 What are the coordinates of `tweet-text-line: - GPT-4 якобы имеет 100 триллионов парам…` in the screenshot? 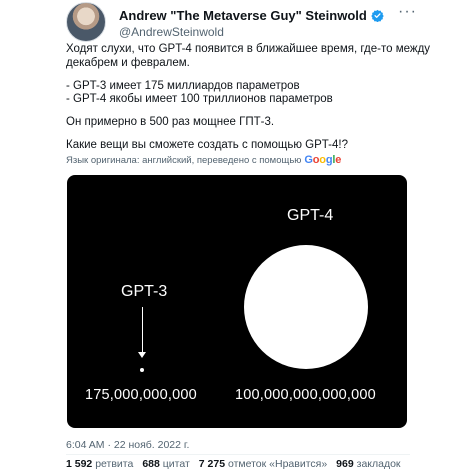 It's located at (199, 99).